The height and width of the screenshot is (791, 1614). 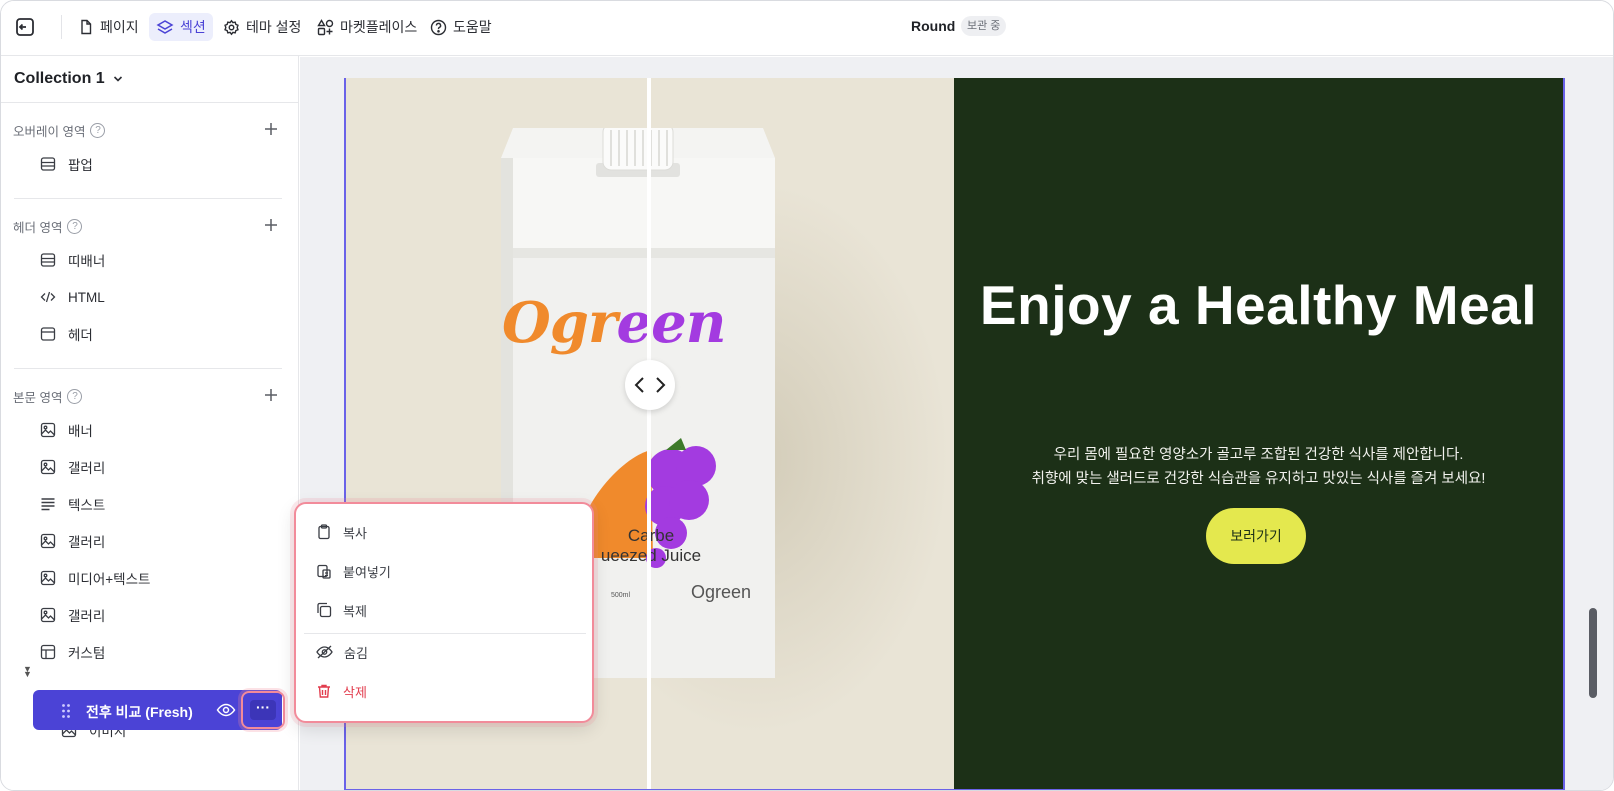 I want to click on more-icon: ···, so click(x=263, y=710).